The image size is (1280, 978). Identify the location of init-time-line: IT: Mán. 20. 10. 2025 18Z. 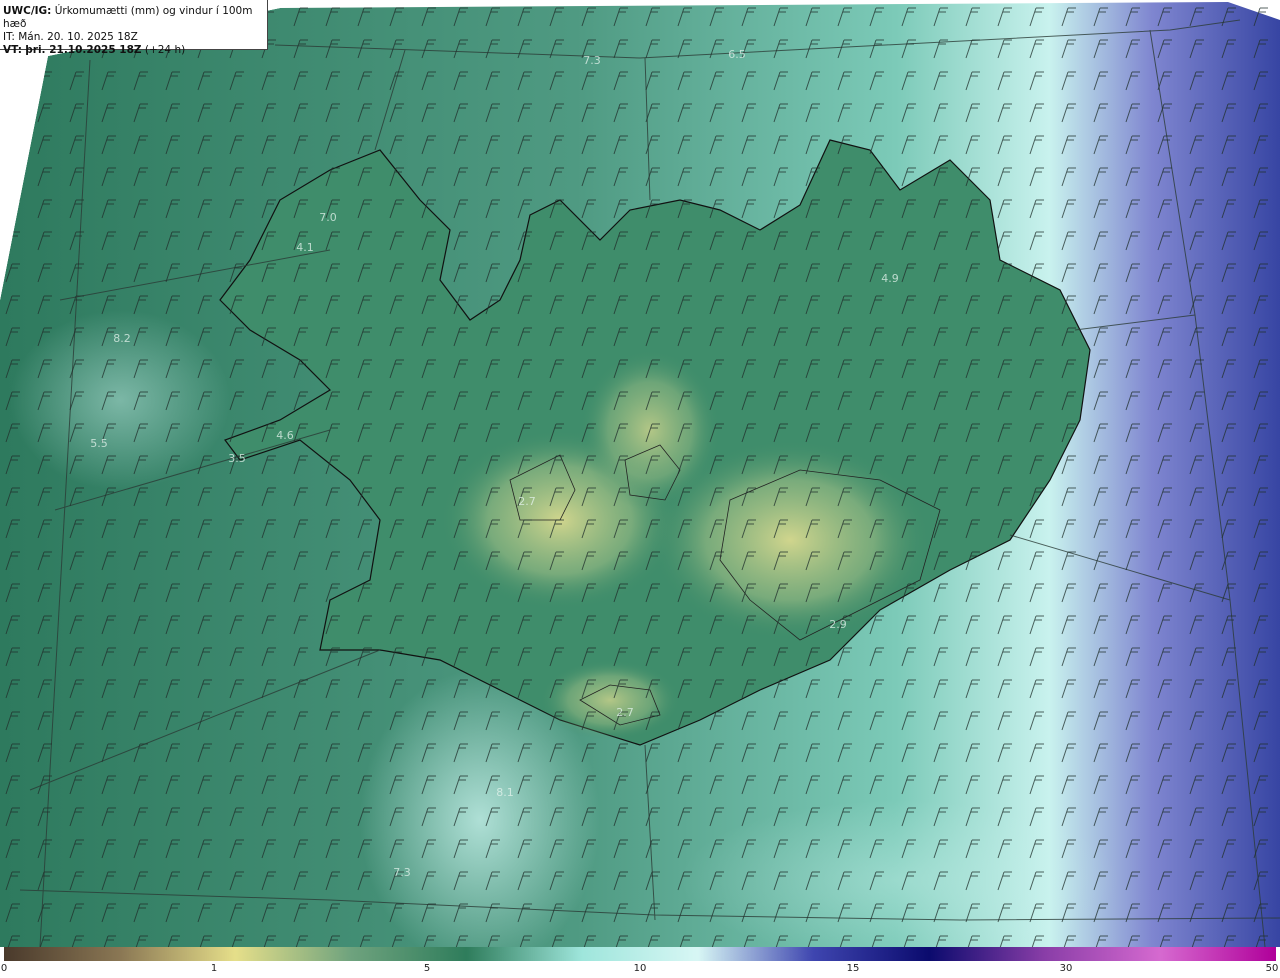
(70, 37).